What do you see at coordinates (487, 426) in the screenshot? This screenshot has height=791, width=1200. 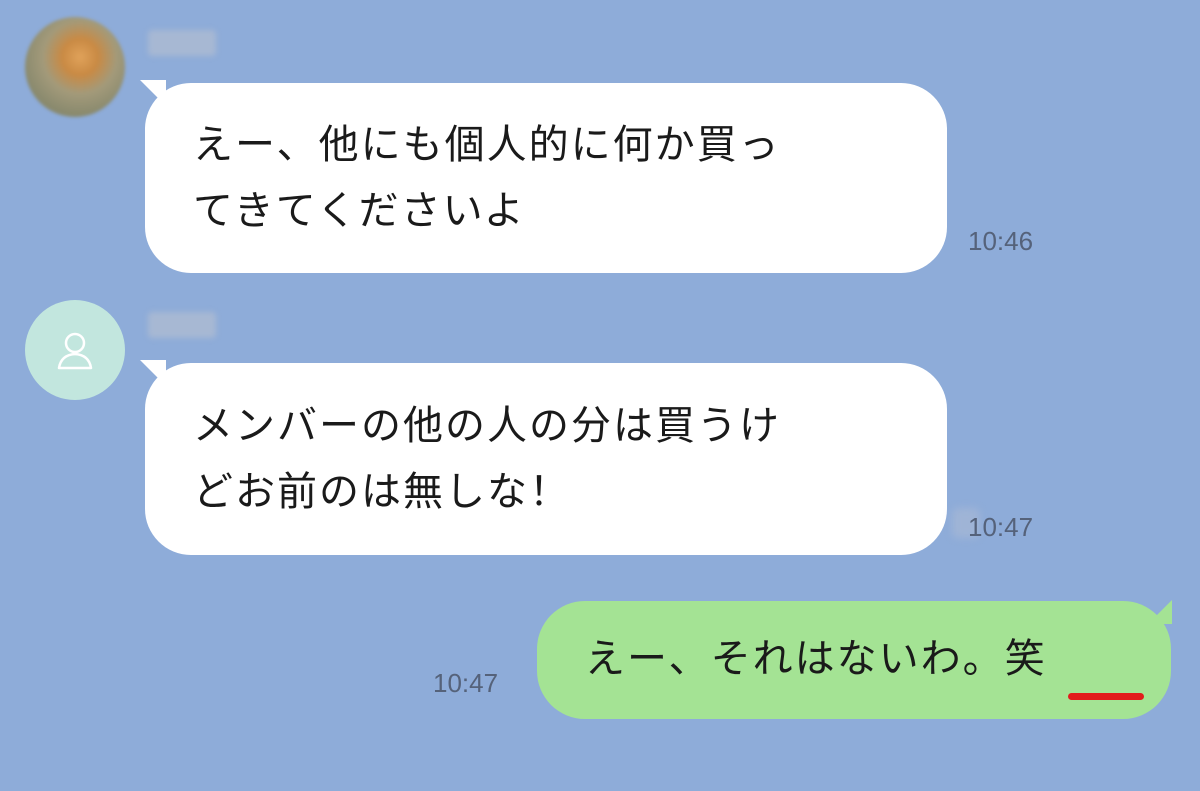 I see `message-text-line: メンバーの他の人の分は買うけ` at bounding box center [487, 426].